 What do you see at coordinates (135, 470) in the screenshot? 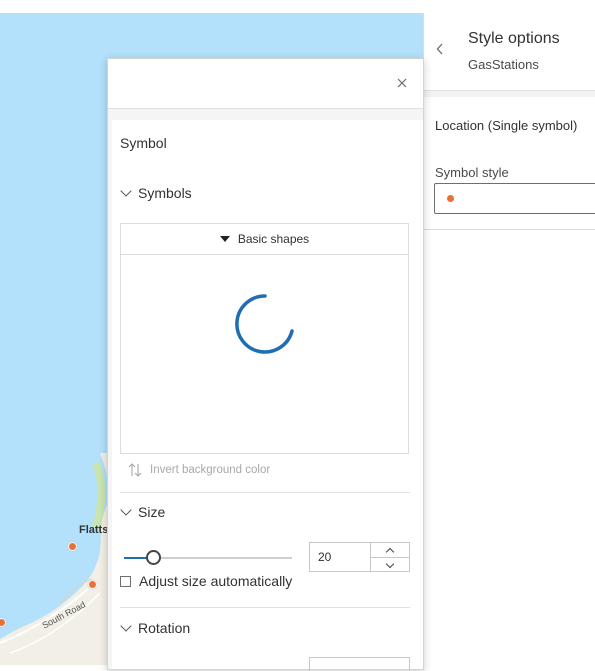
I see `invert-arrows-icon` at bounding box center [135, 470].